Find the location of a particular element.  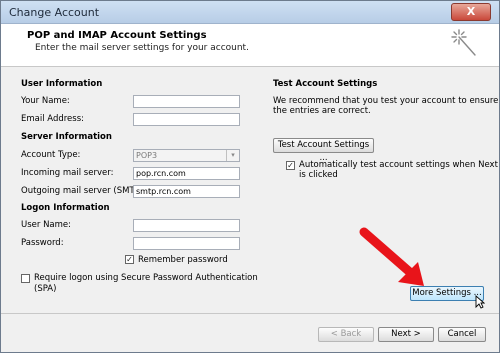

next-button: Next > is located at coordinates (406, 334).